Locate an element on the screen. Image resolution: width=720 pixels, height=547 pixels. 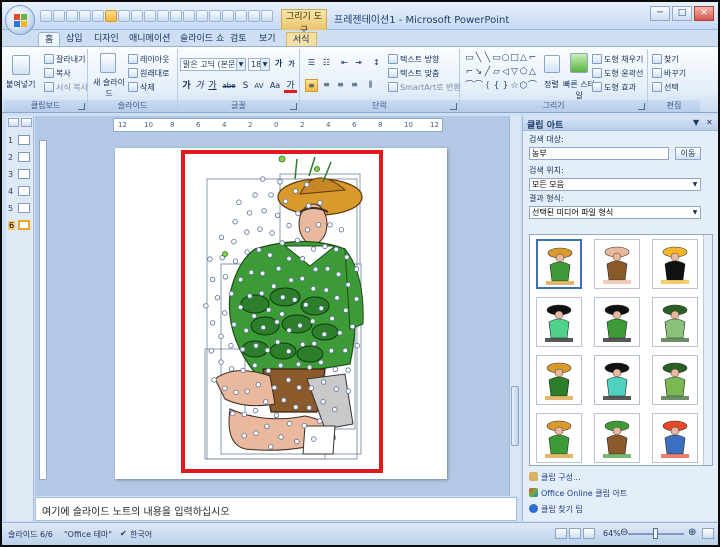
columns-icon: ⫼ is located at coordinates (370, 85).